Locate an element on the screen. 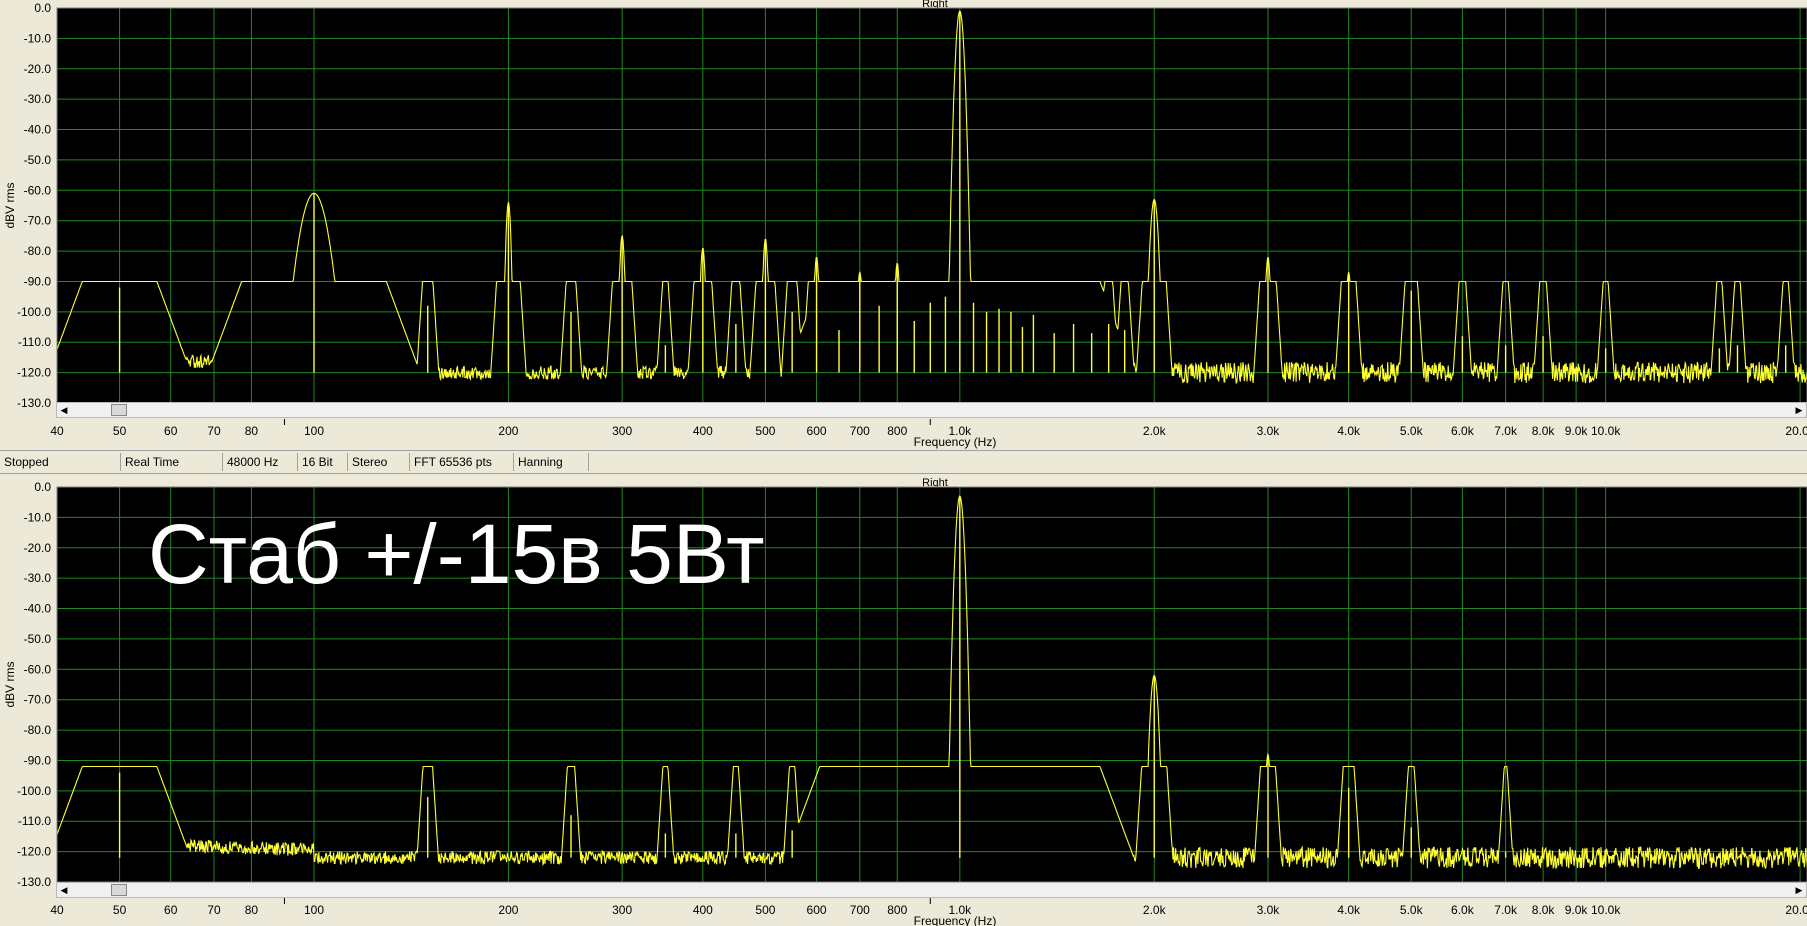 This screenshot has width=1807, height=926. status-window: Hanning is located at coordinates (551, 462).